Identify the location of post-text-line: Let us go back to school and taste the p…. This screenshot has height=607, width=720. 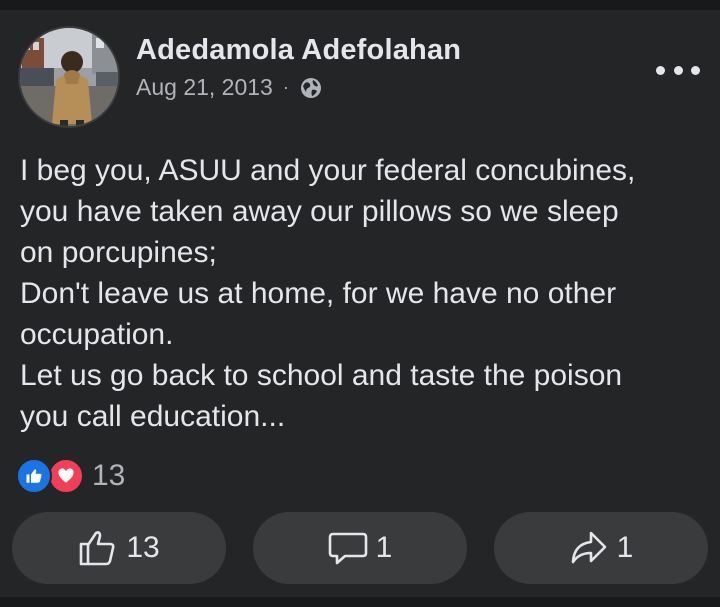
(321, 375).